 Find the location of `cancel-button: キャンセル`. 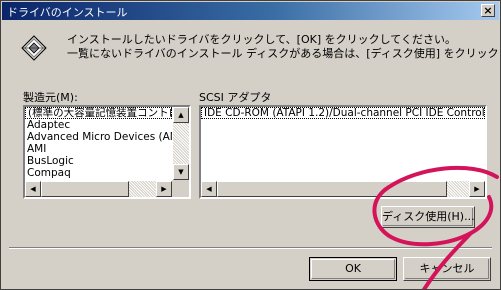

cancel-button: キャンセル is located at coordinates (447, 269).